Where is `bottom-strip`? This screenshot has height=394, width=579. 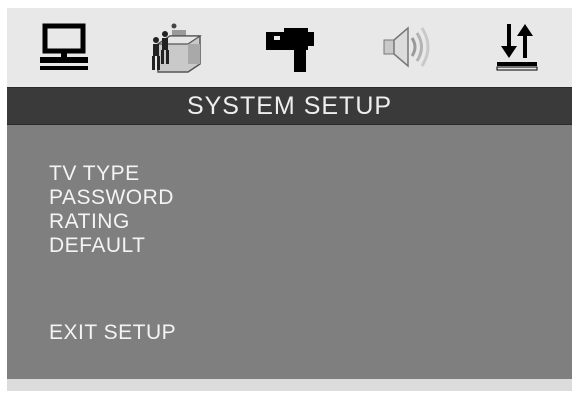
bottom-strip is located at coordinates (289, 385).